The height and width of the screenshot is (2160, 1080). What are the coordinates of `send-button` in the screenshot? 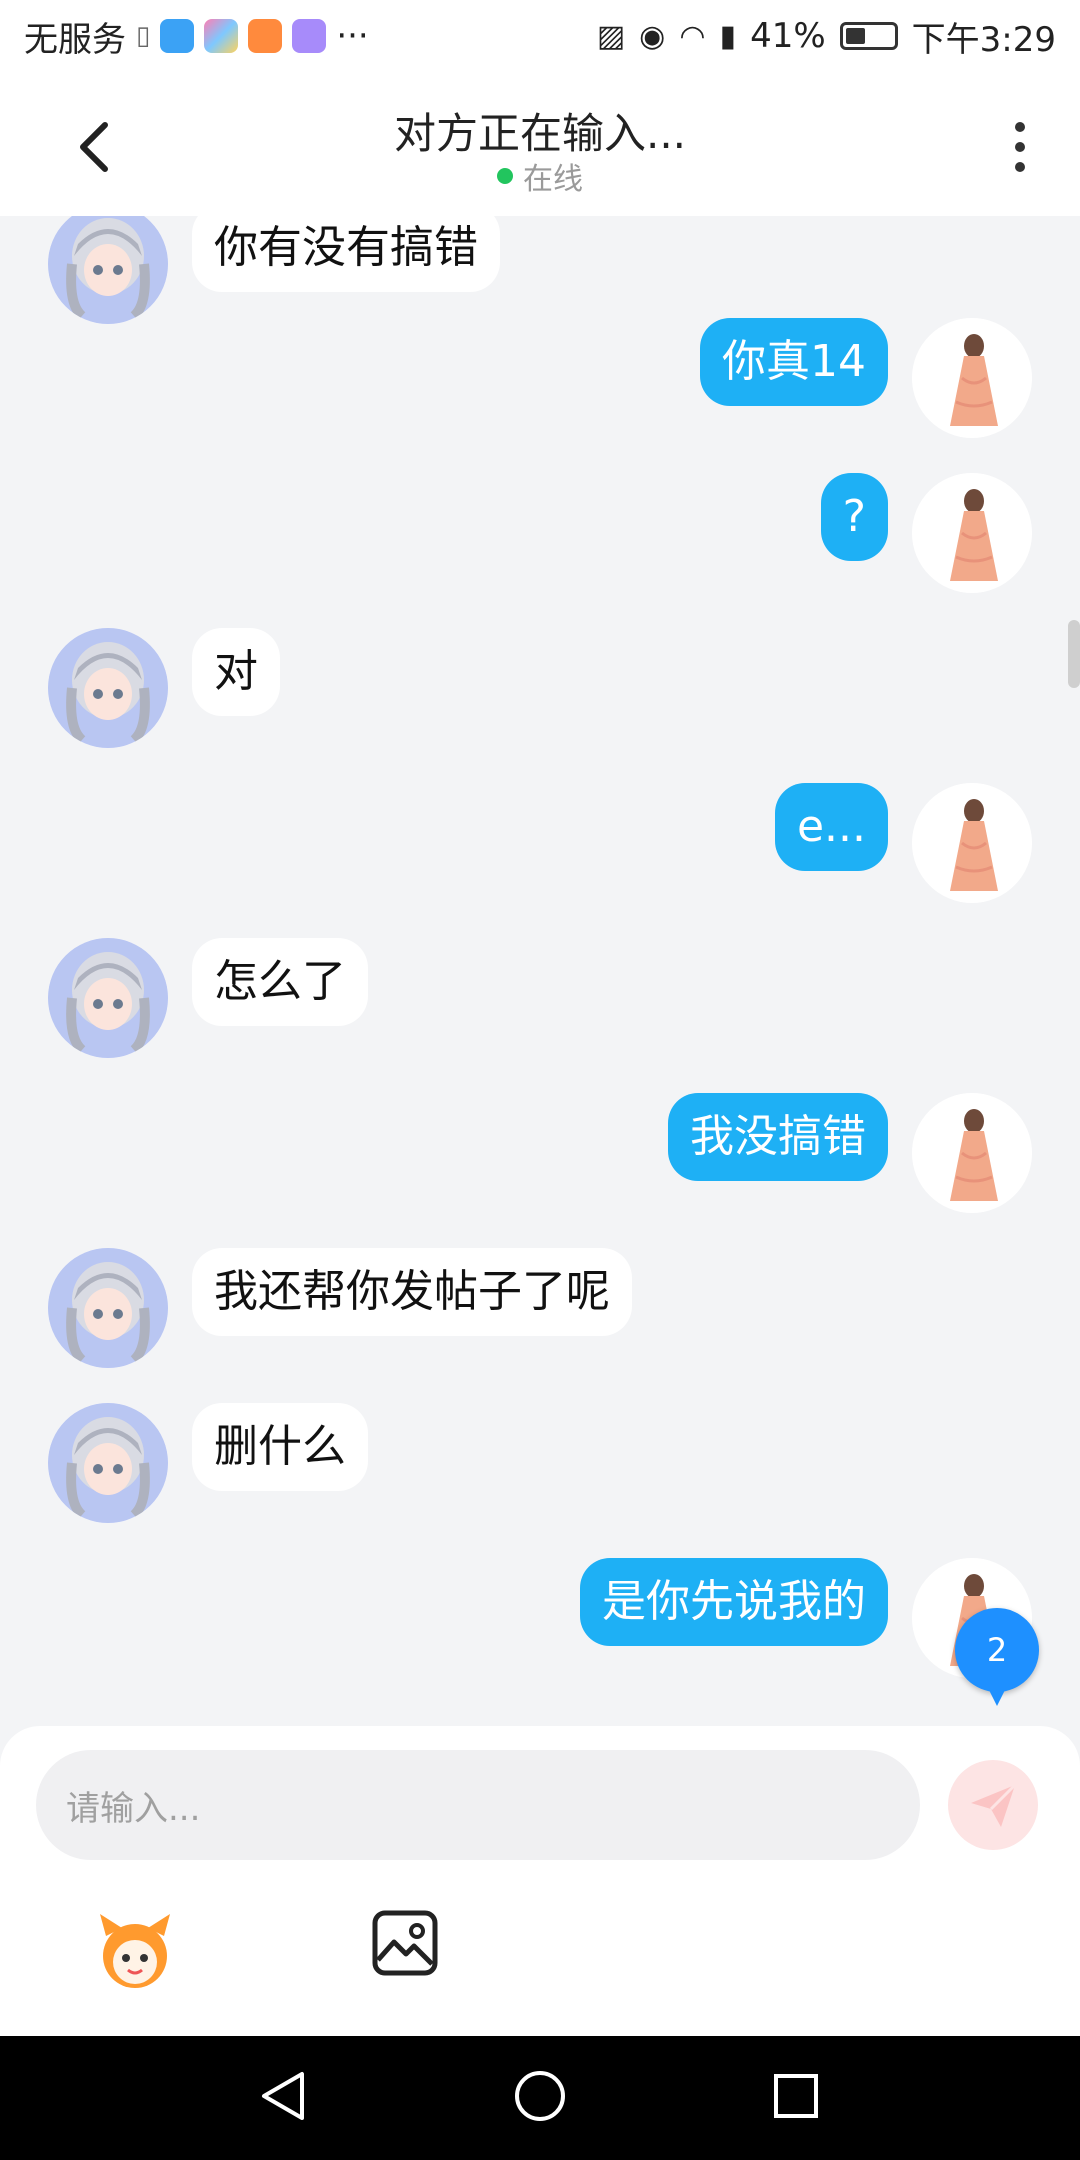 It's located at (993, 1805).